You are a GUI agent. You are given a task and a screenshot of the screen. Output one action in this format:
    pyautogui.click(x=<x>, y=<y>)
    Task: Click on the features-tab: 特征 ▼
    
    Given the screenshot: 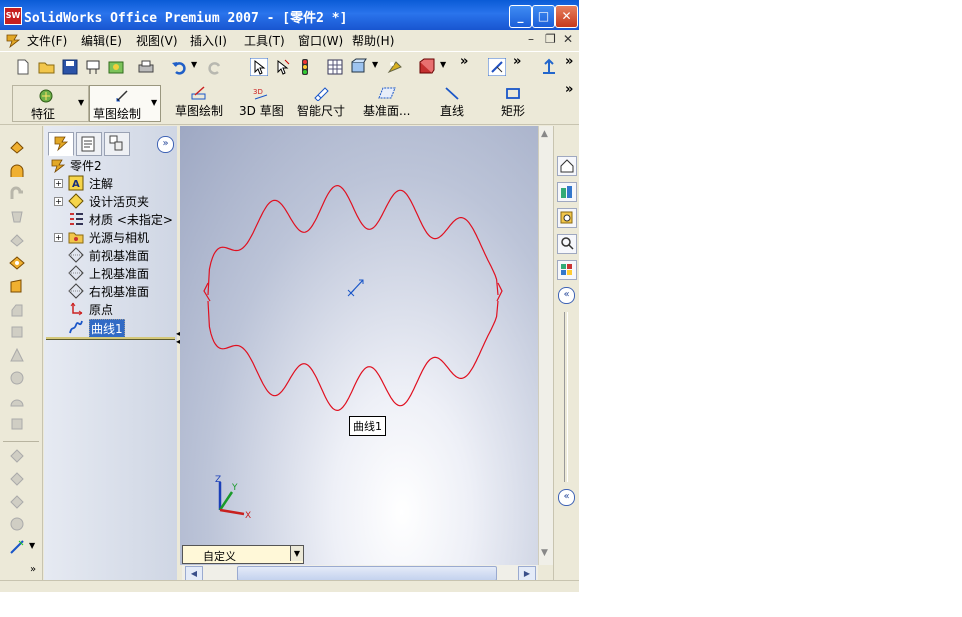 What is the action you would take?
    pyautogui.click(x=50, y=103)
    